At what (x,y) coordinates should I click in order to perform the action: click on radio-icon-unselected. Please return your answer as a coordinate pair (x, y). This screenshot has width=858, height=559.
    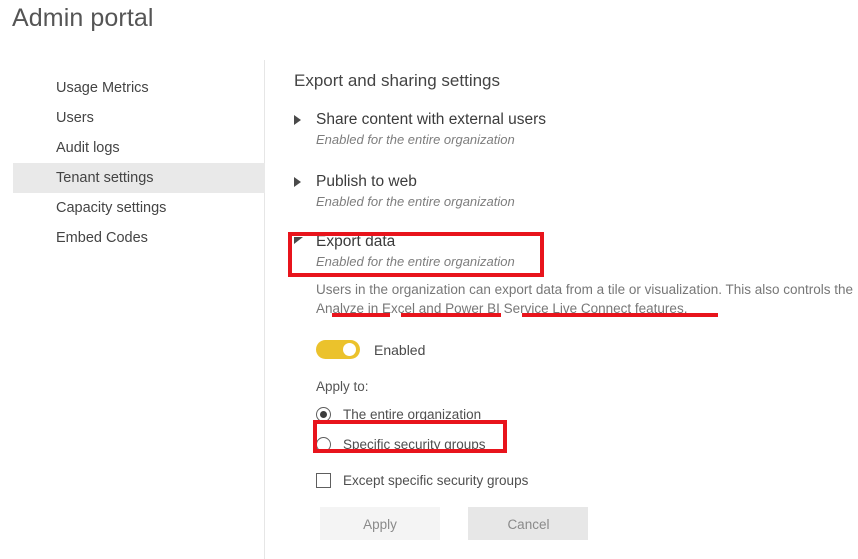
    Looking at the image, I should click on (323, 444).